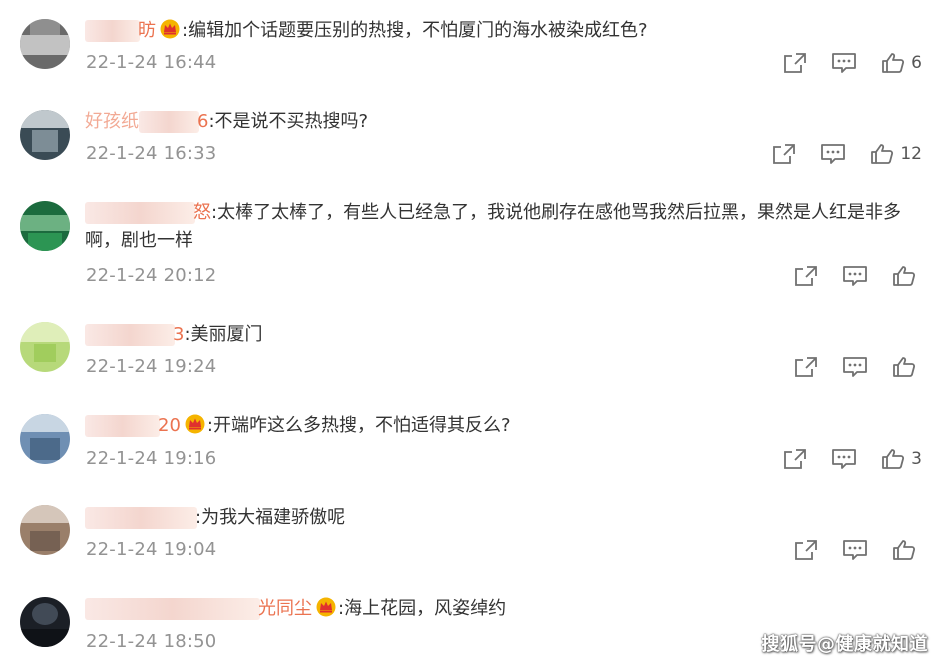 Image resolution: width=948 pixels, height=666 pixels. What do you see at coordinates (422, 608) in the screenshot?
I see `comment-body: :海上花园，风姿绰约` at bounding box center [422, 608].